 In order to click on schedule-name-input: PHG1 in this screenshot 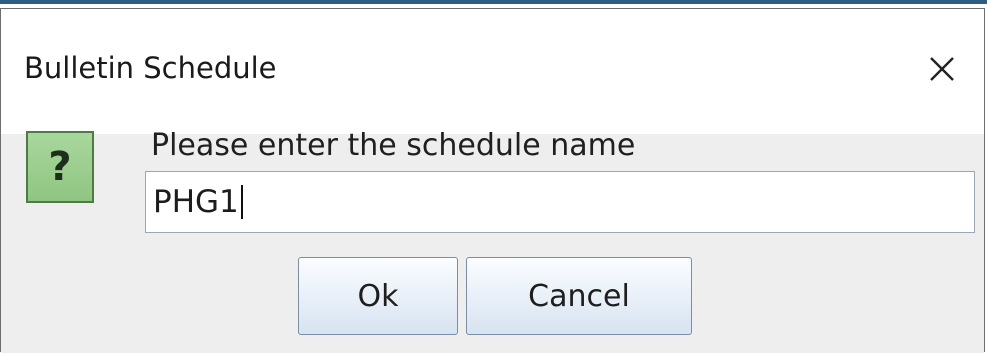, I will do `click(560, 202)`.